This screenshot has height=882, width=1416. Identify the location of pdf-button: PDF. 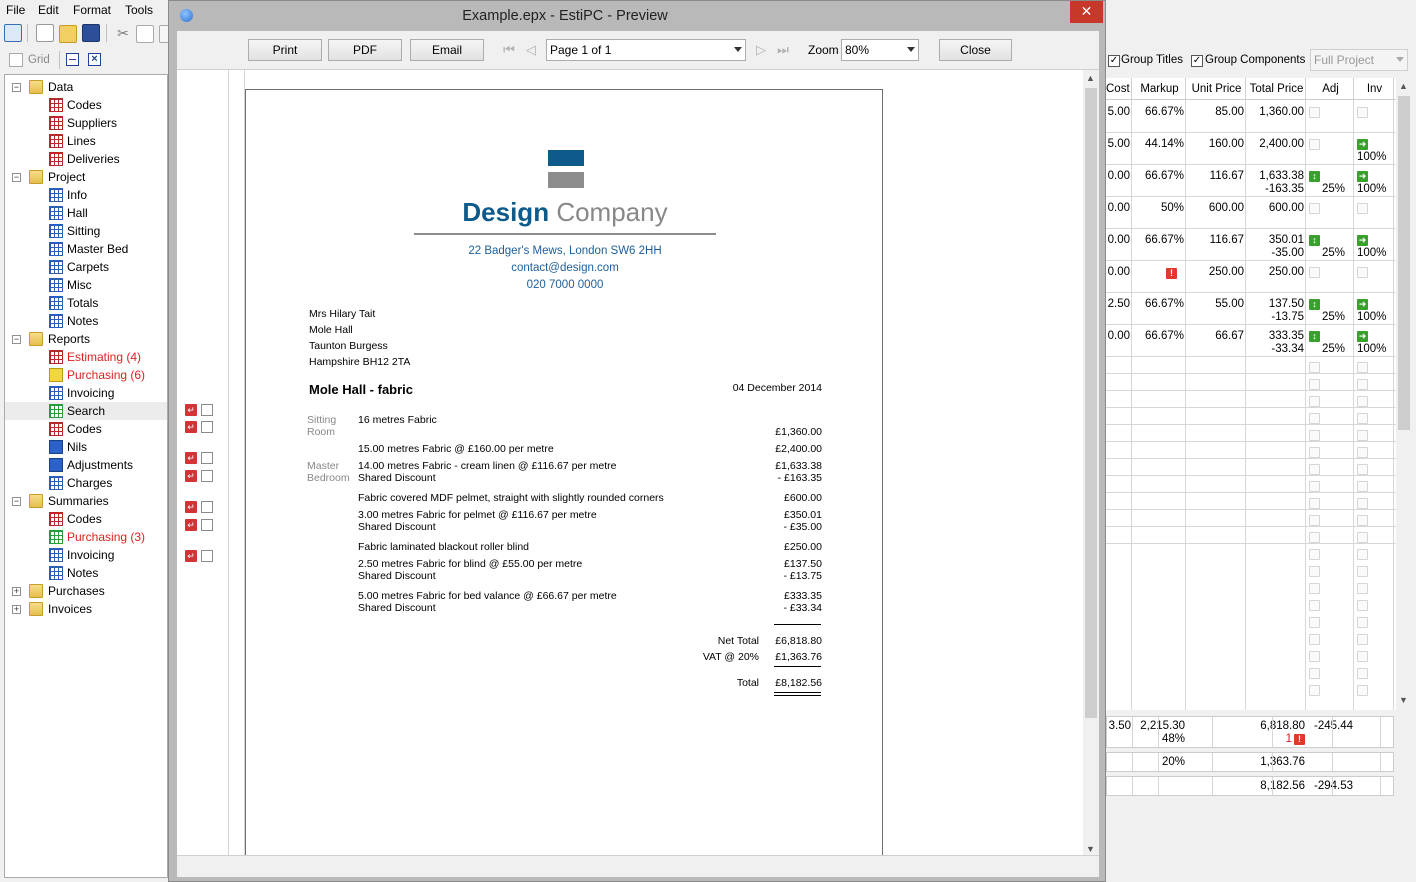
(365, 50).